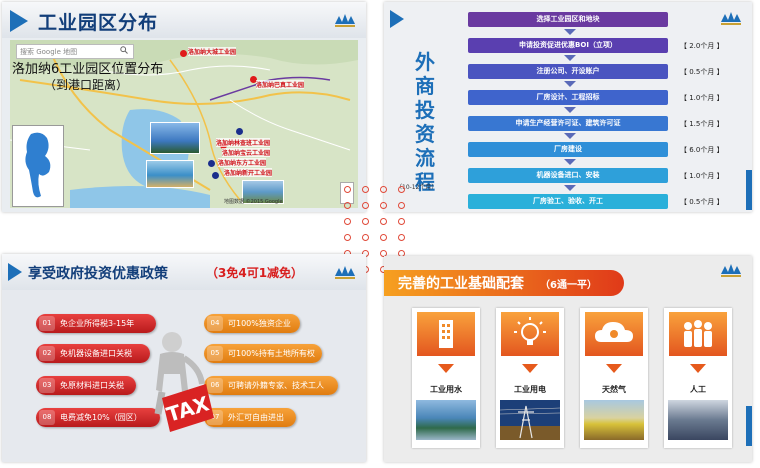  Describe the element at coordinates (614, 389) in the screenshot. I see `infra-label: 天然气` at that location.